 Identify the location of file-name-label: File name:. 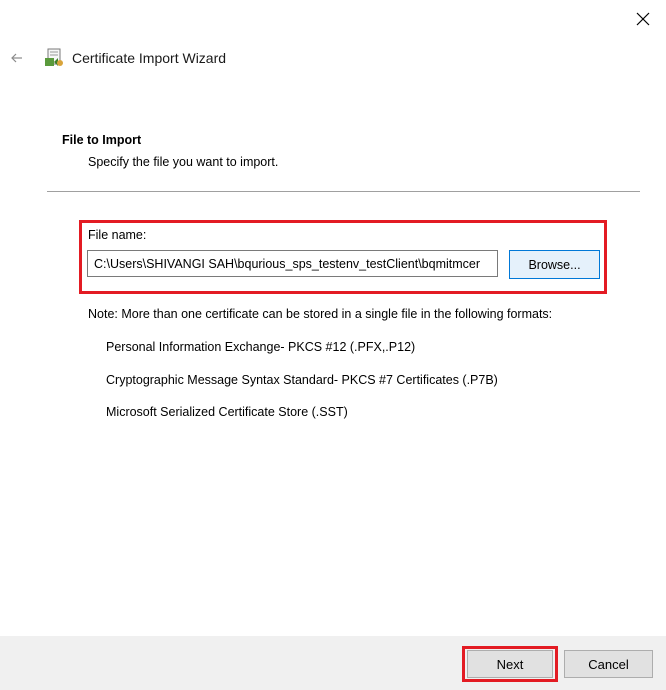
(117, 235).